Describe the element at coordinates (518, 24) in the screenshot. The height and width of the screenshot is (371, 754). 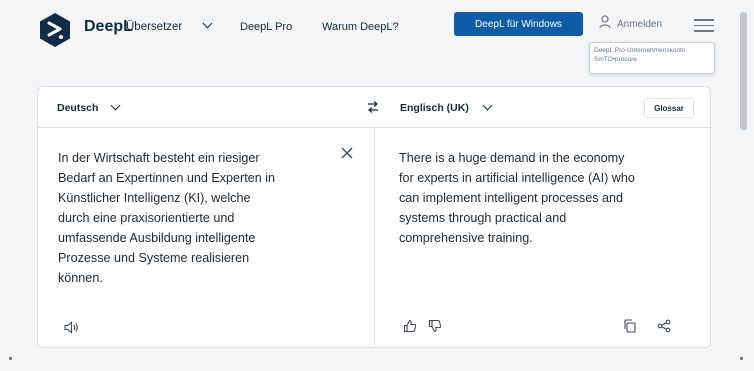
I see `download-windows-button: DeepL für Windows` at that location.